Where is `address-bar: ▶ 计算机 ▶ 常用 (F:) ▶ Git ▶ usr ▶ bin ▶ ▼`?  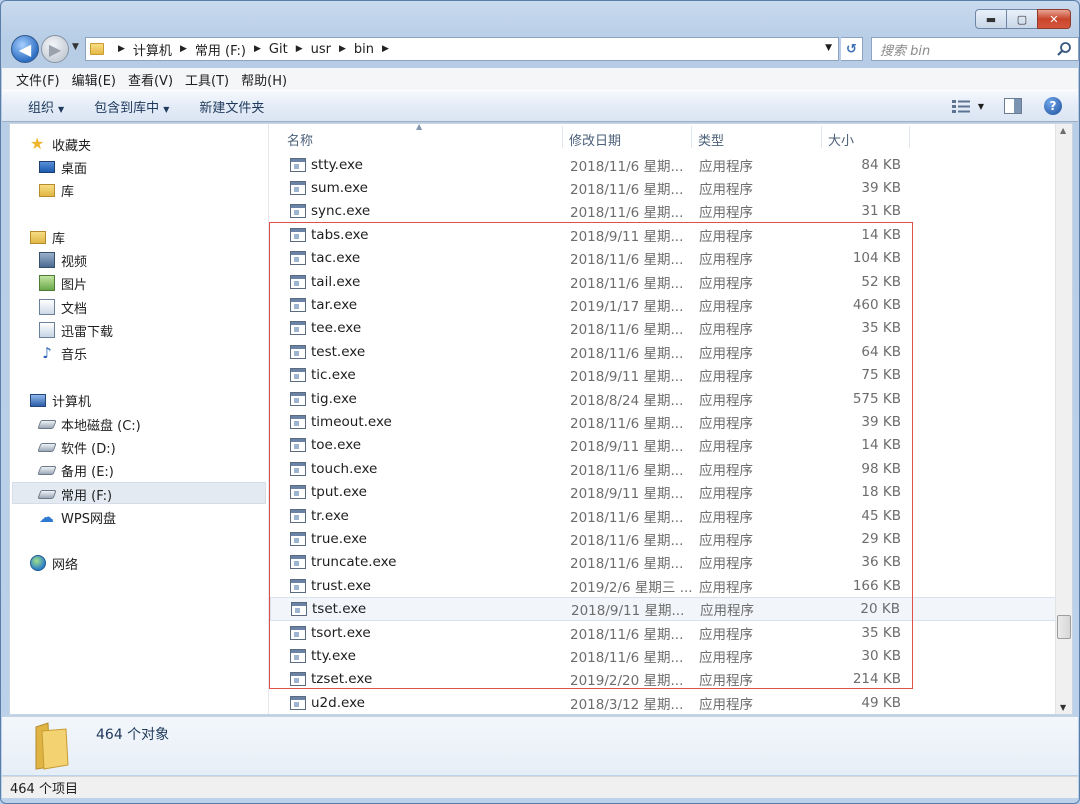
address-bar: ▶ 计算机 ▶ 常用 (F:) ▶ Git ▶ usr ▶ bin ▶ ▼ is located at coordinates (462, 49).